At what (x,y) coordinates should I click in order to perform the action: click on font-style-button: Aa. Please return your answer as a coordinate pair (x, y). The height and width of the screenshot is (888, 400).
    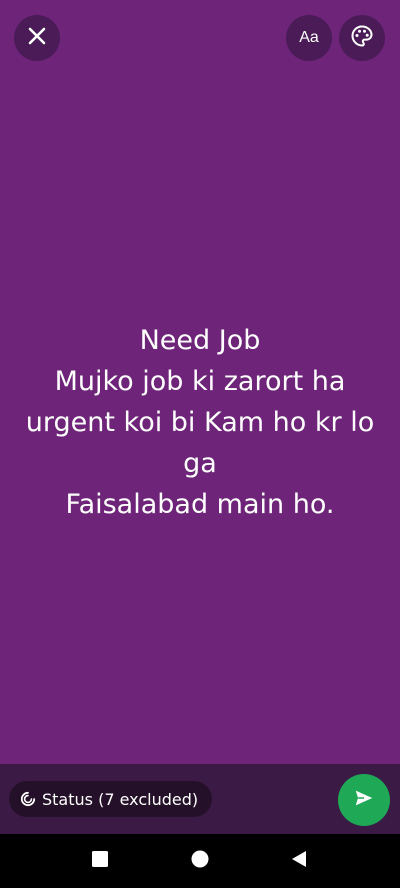
    Looking at the image, I should click on (309, 38).